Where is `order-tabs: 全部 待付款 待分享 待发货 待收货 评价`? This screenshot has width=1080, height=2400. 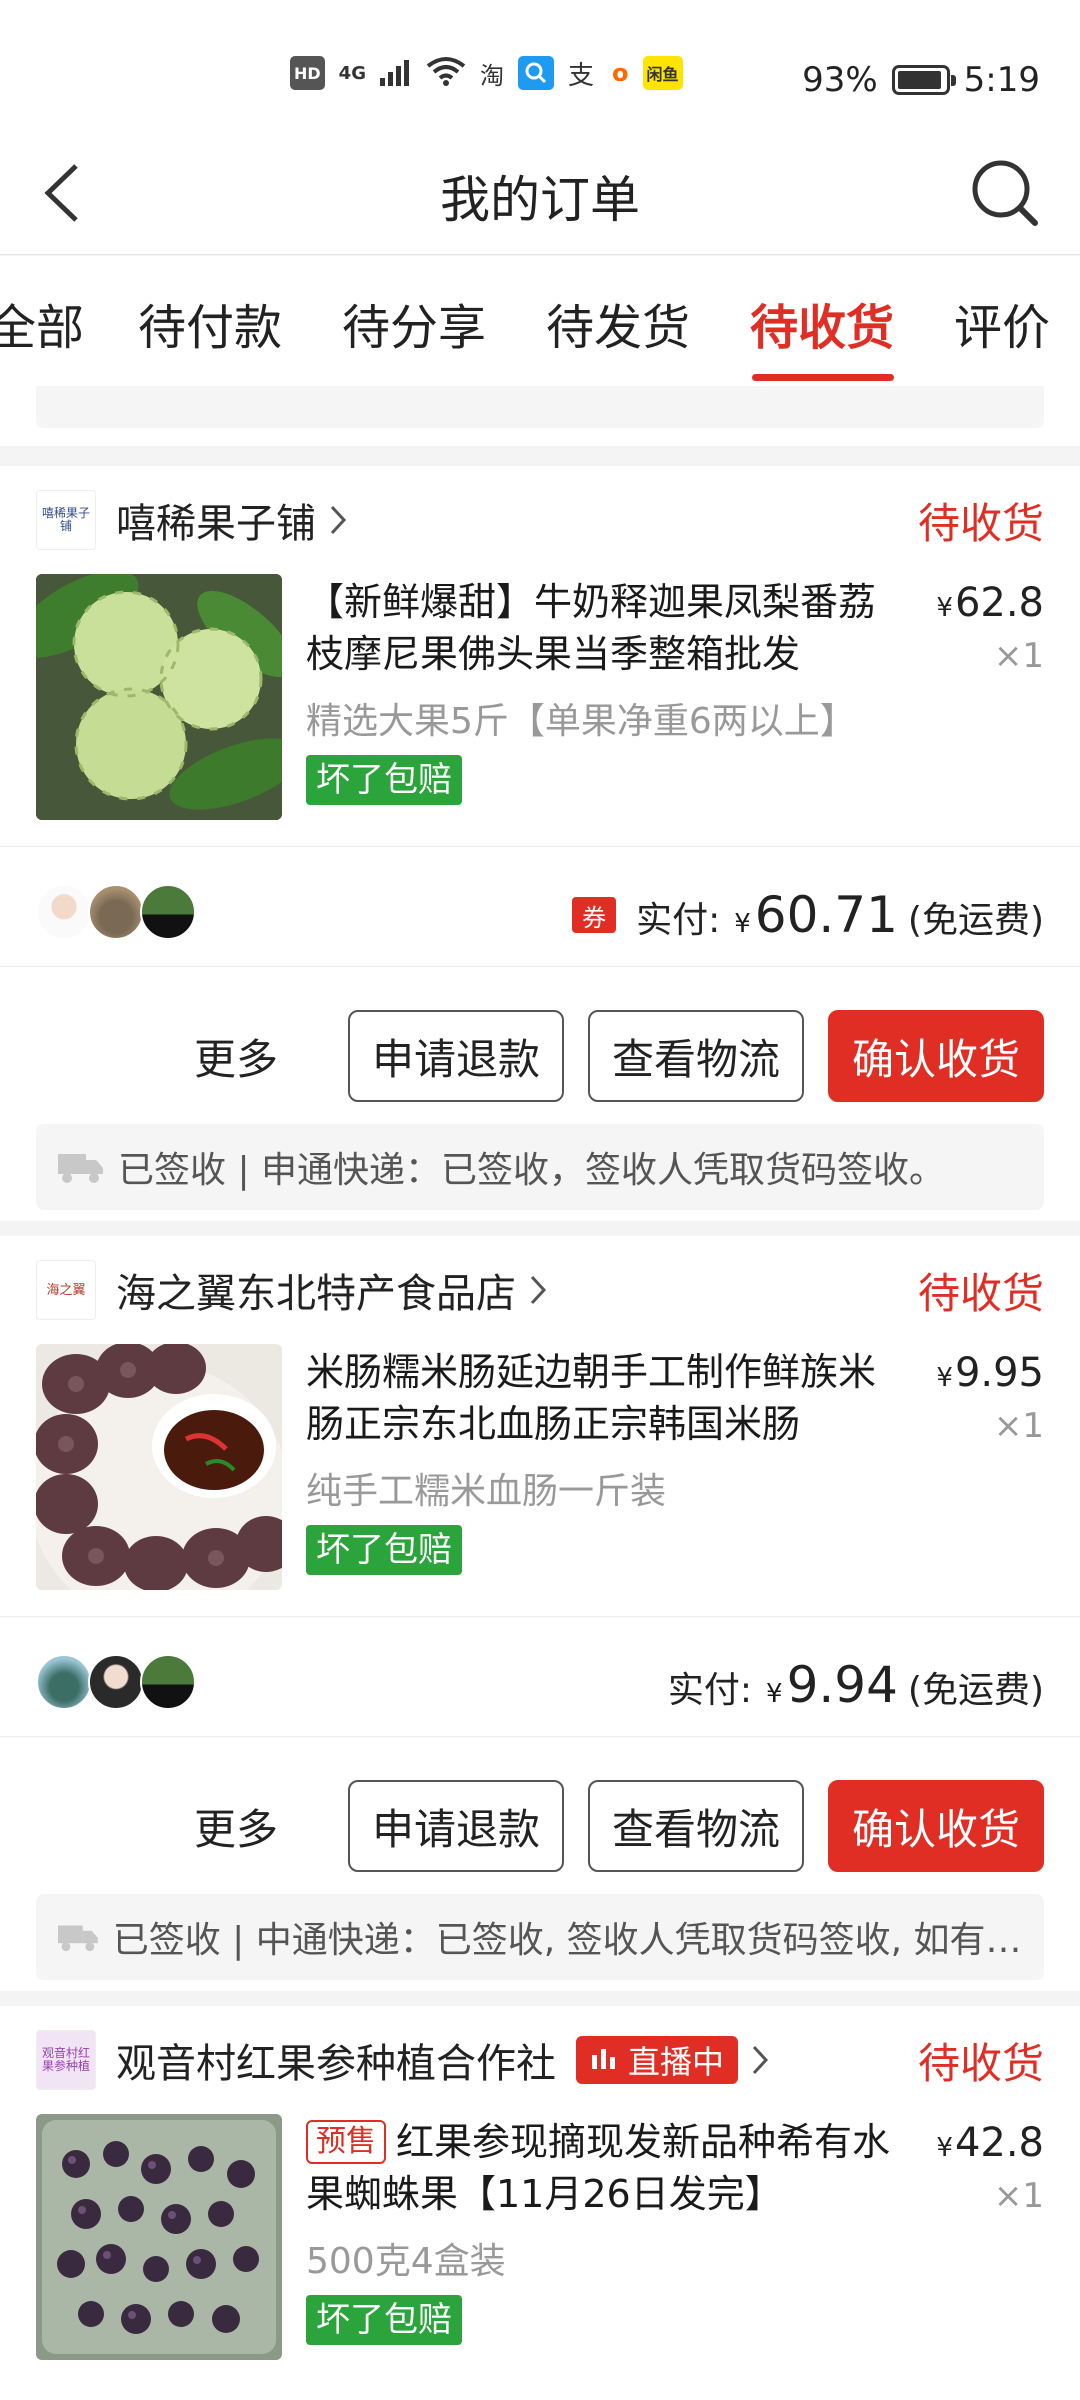 order-tabs: 全部 待付款 待分享 待发货 待收货 评价 is located at coordinates (540, 321).